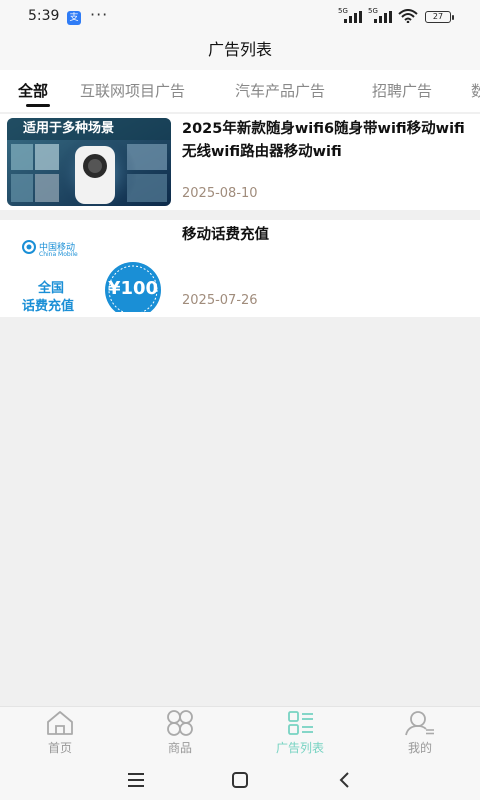 This screenshot has height=800, width=480. Describe the element at coordinates (475, 90) in the screenshot. I see `tab-more: 数` at that location.